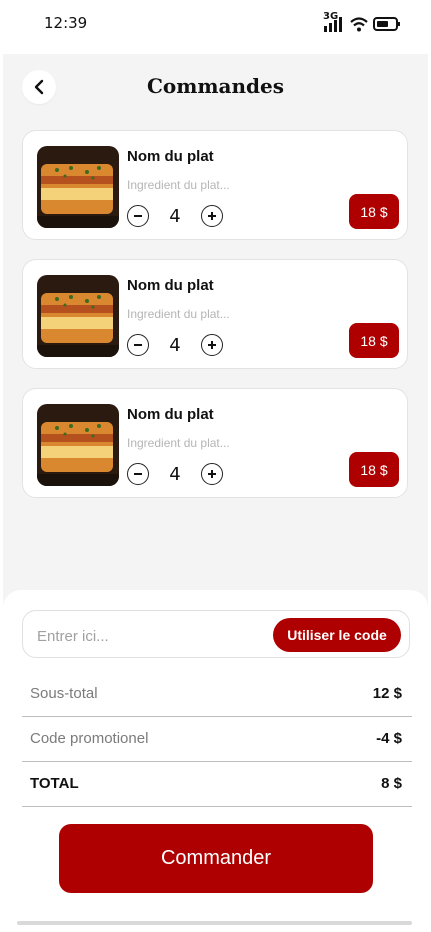 The width and height of the screenshot is (431, 932). Describe the element at coordinates (66, 23) in the screenshot. I see `status-time: 12:39` at that location.